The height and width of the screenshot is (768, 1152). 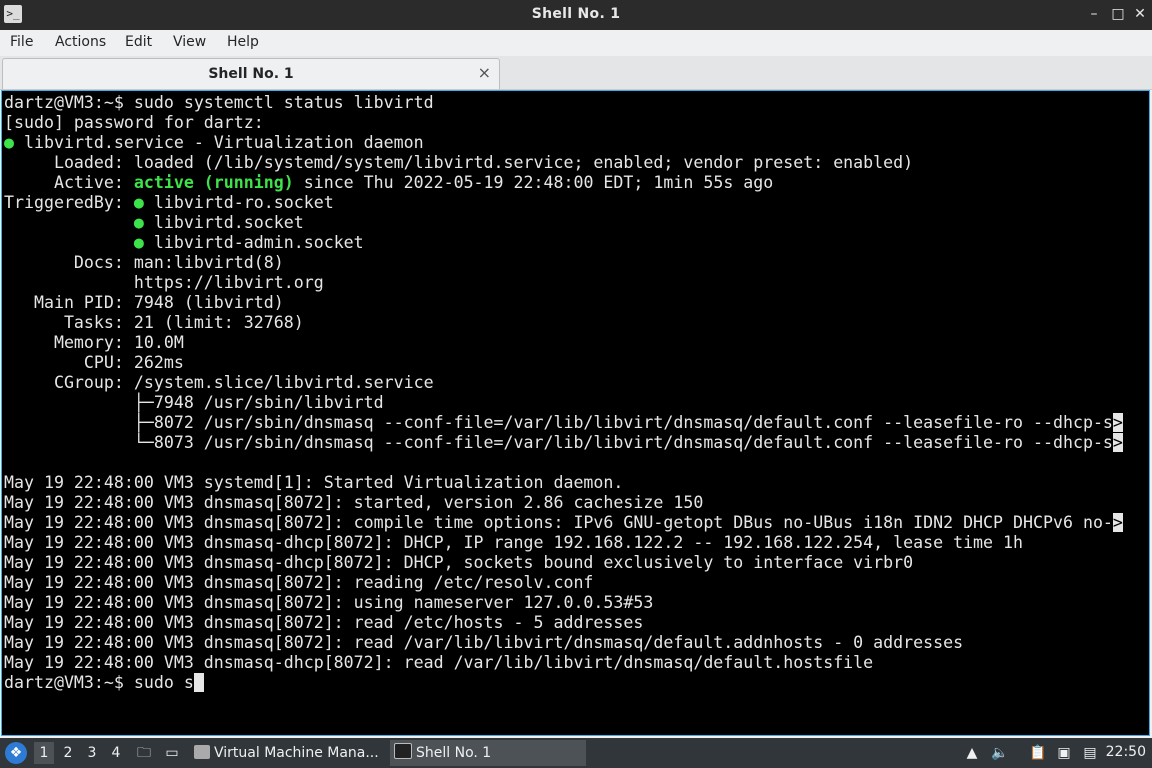 What do you see at coordinates (144, 302) in the screenshot?
I see `terminal-text: Main PID: 7948 (libvirtd)` at bounding box center [144, 302].